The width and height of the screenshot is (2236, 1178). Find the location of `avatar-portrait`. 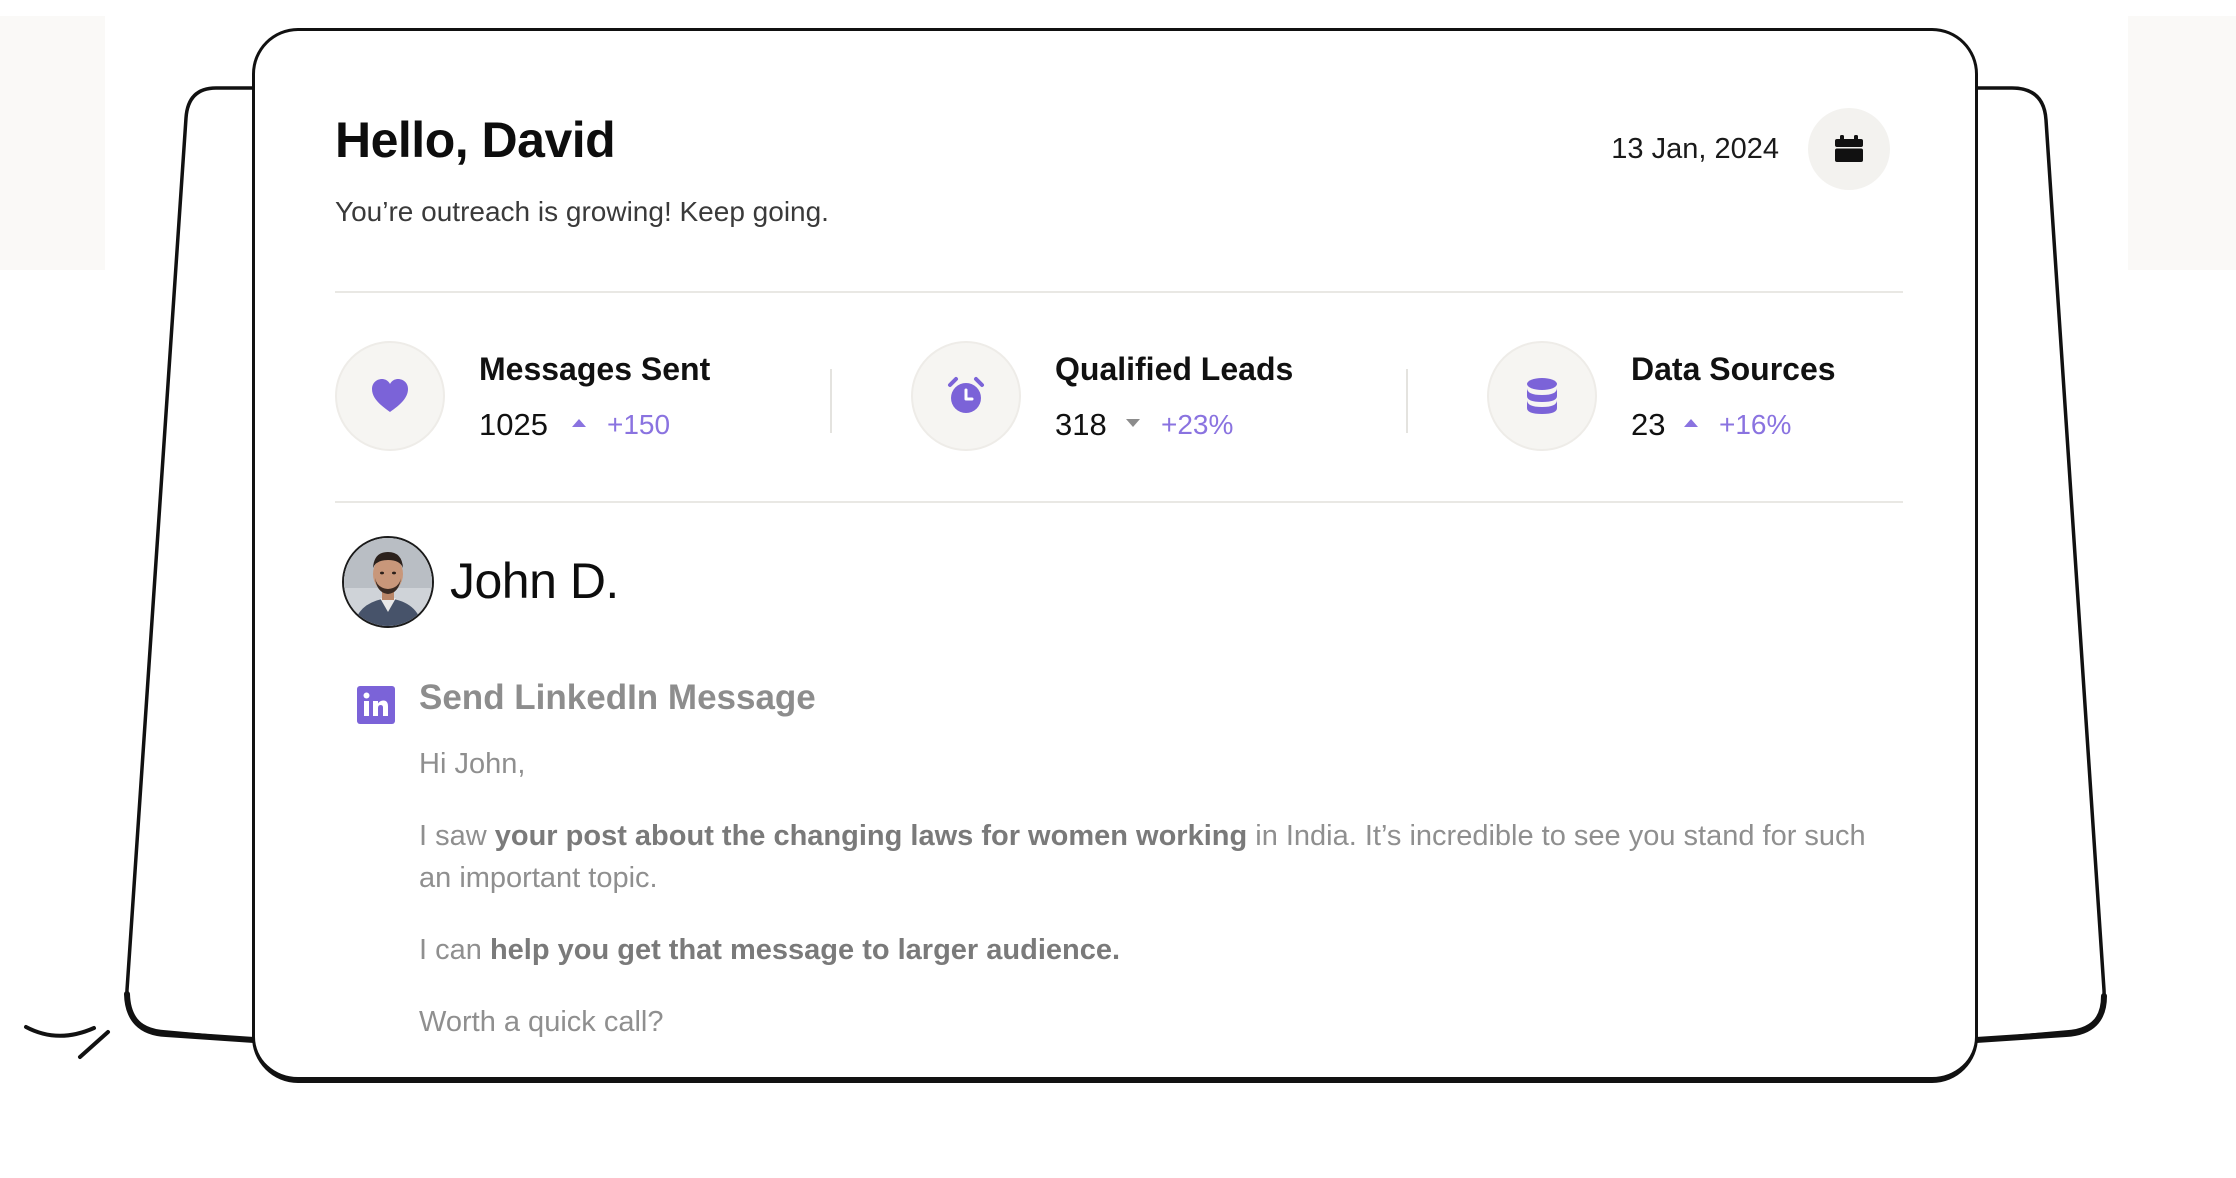

avatar-portrait is located at coordinates (388, 582).